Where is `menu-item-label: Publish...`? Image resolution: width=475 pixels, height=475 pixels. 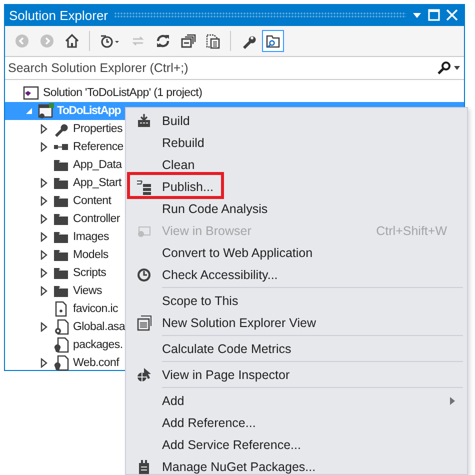
menu-item-label: Publish... is located at coordinates (188, 187).